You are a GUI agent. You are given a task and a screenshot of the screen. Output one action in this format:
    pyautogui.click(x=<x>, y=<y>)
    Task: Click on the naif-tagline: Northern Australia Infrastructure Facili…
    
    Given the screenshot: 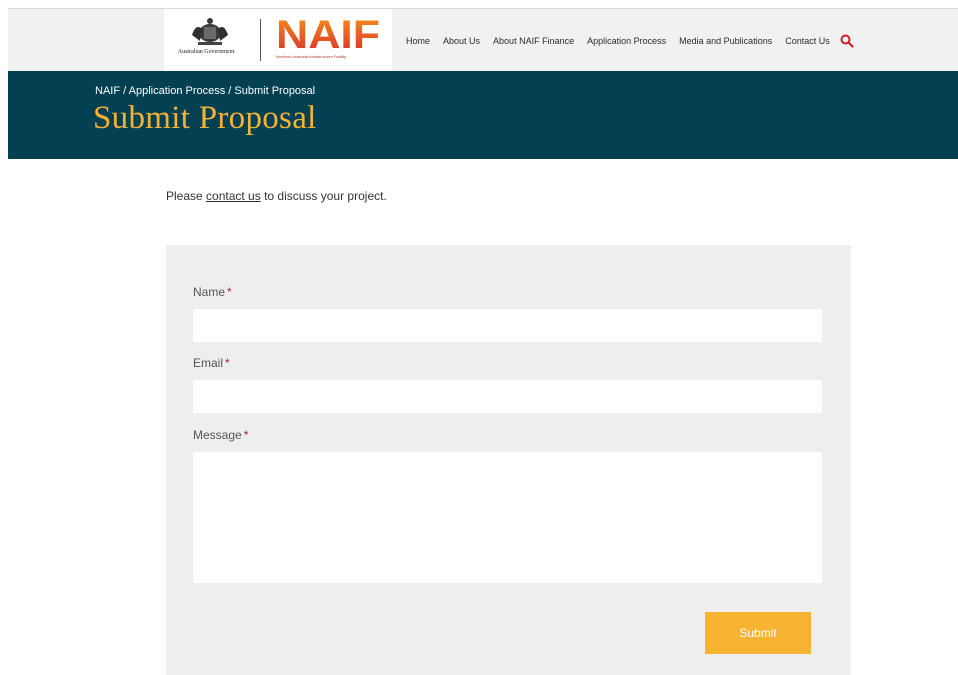 What is the action you would take?
    pyautogui.click(x=311, y=56)
    